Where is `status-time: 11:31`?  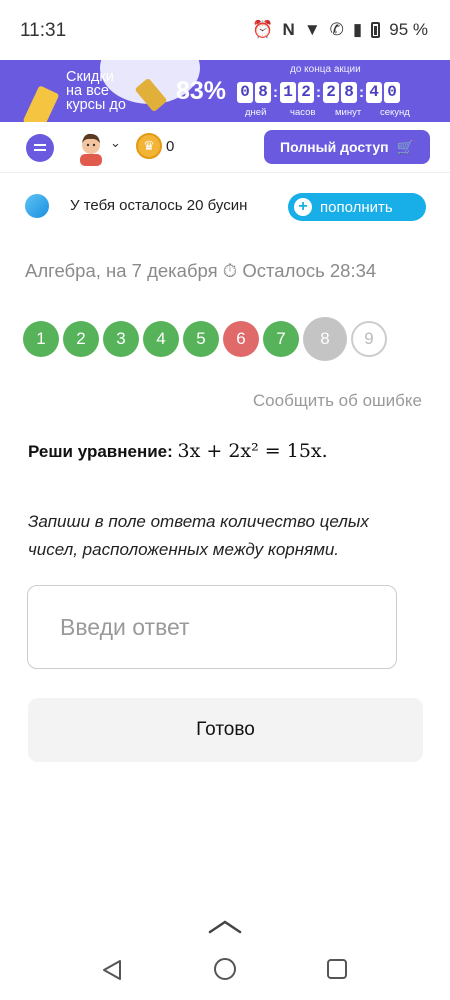
status-time: 11:31 is located at coordinates (43, 30).